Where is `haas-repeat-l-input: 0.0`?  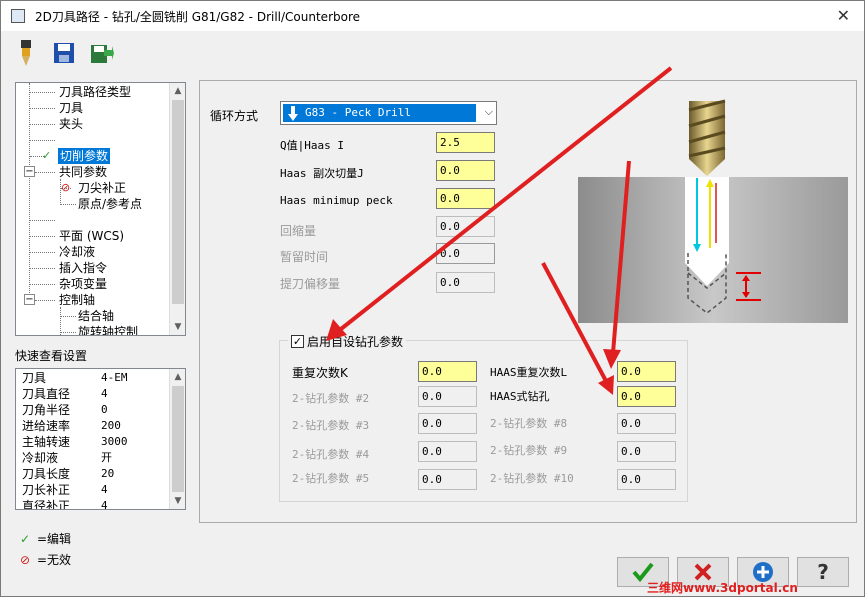
haas-repeat-l-input: 0.0 is located at coordinates (646, 371).